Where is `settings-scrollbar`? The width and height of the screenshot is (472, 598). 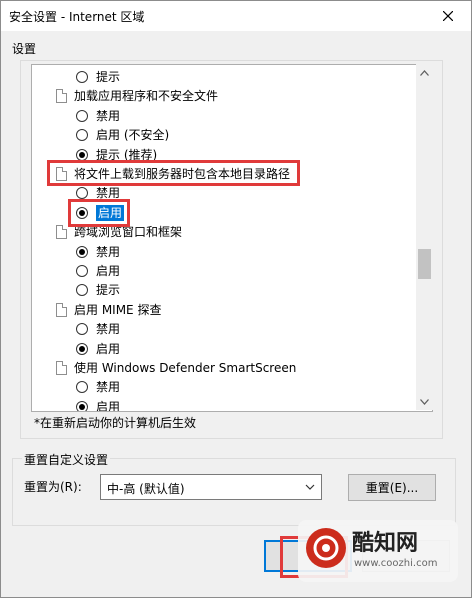 settings-scrollbar is located at coordinates (424, 237).